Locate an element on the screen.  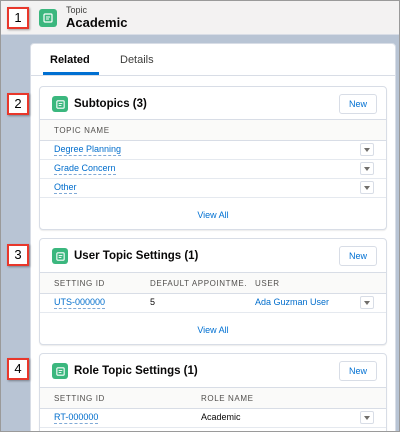
table-header: SETTING ID ROLE NAME is located at coordinates (213, 398).